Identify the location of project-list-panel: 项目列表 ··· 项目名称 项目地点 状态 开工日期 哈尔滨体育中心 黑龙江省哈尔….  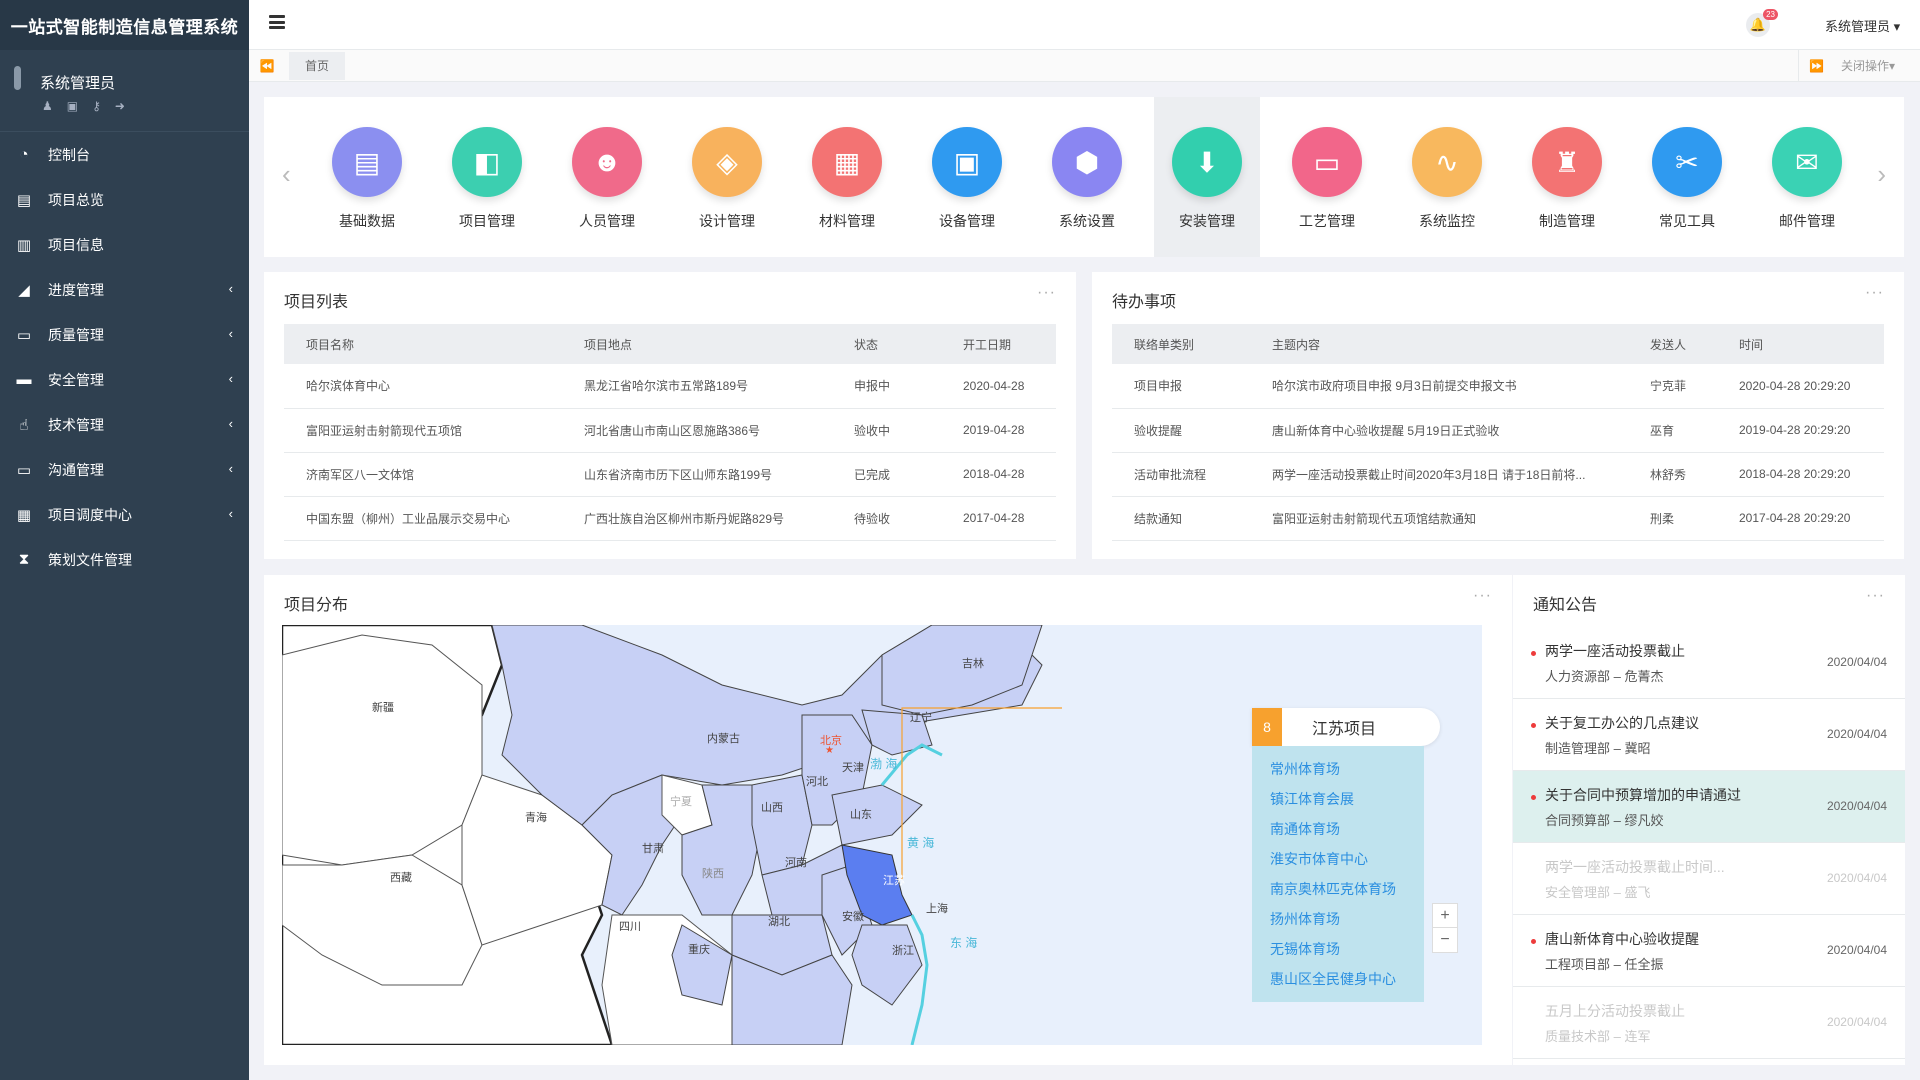
(670, 415).